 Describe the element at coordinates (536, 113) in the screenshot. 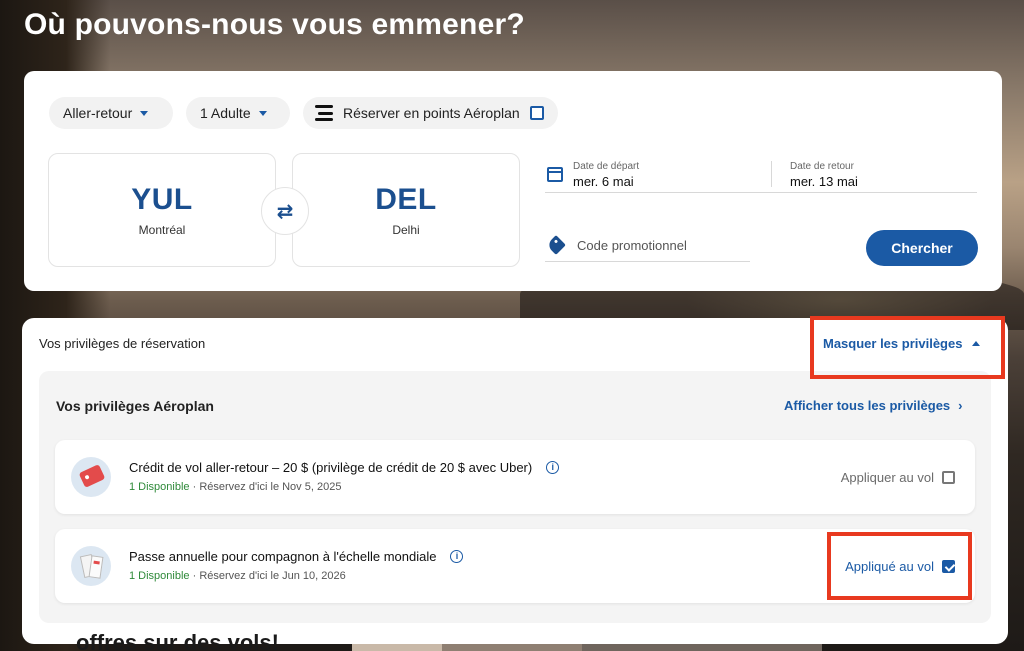

I see `aeroplan-points-checkbox` at that location.